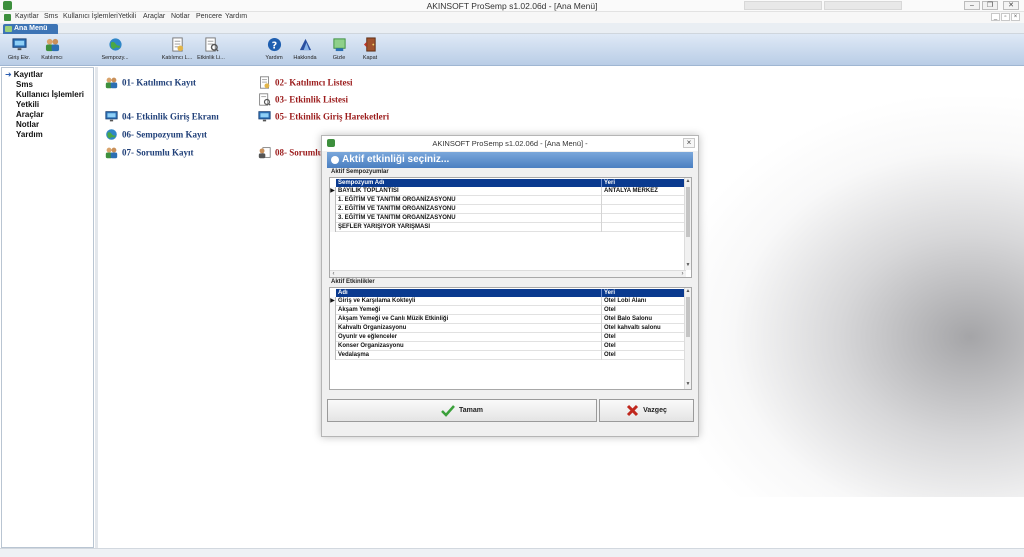 This screenshot has width=1024, height=557. What do you see at coordinates (353, 282) in the screenshot?
I see `events-section-label: Aktif Etkinlikler` at bounding box center [353, 282].